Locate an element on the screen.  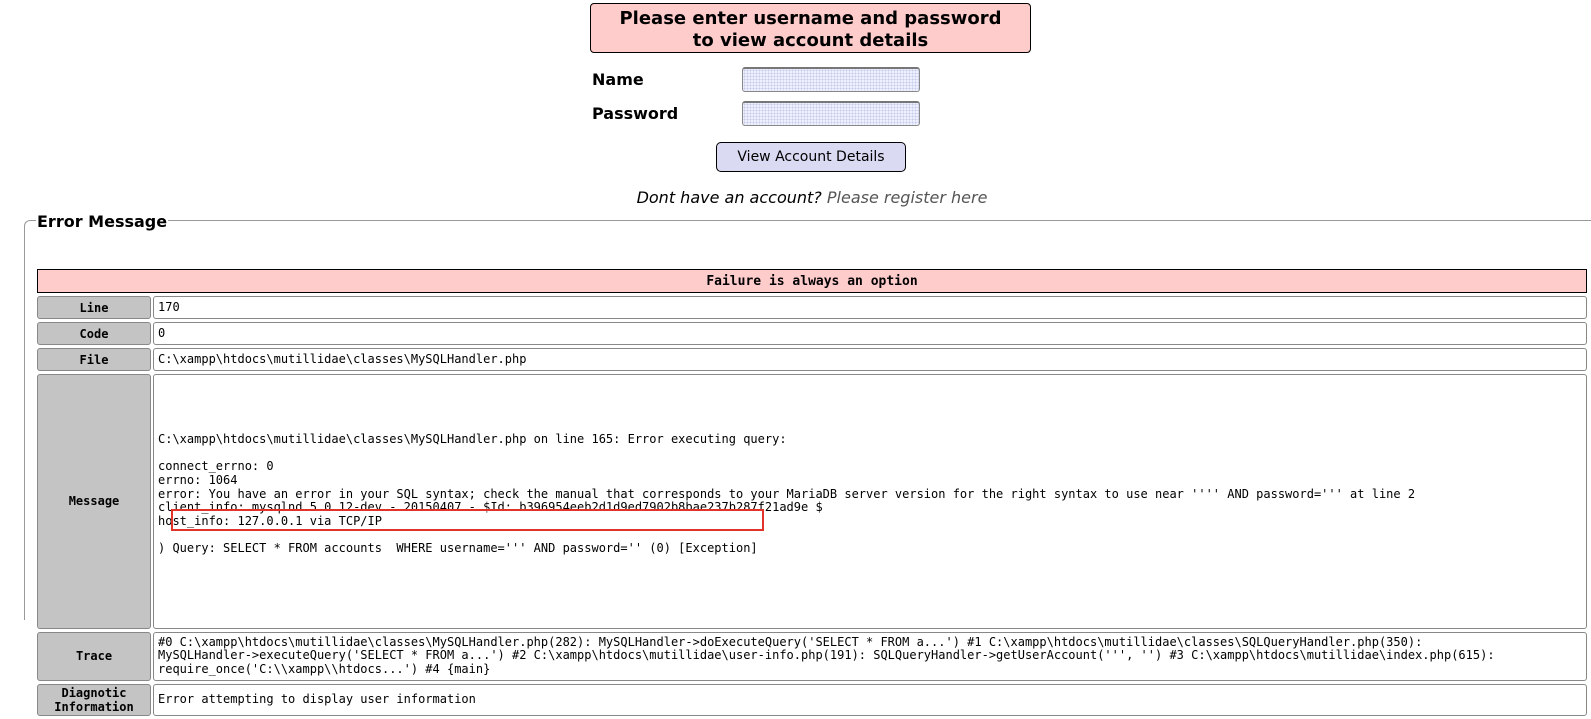
login-heading-line1: Please enter username and password is located at coordinates (810, 18).